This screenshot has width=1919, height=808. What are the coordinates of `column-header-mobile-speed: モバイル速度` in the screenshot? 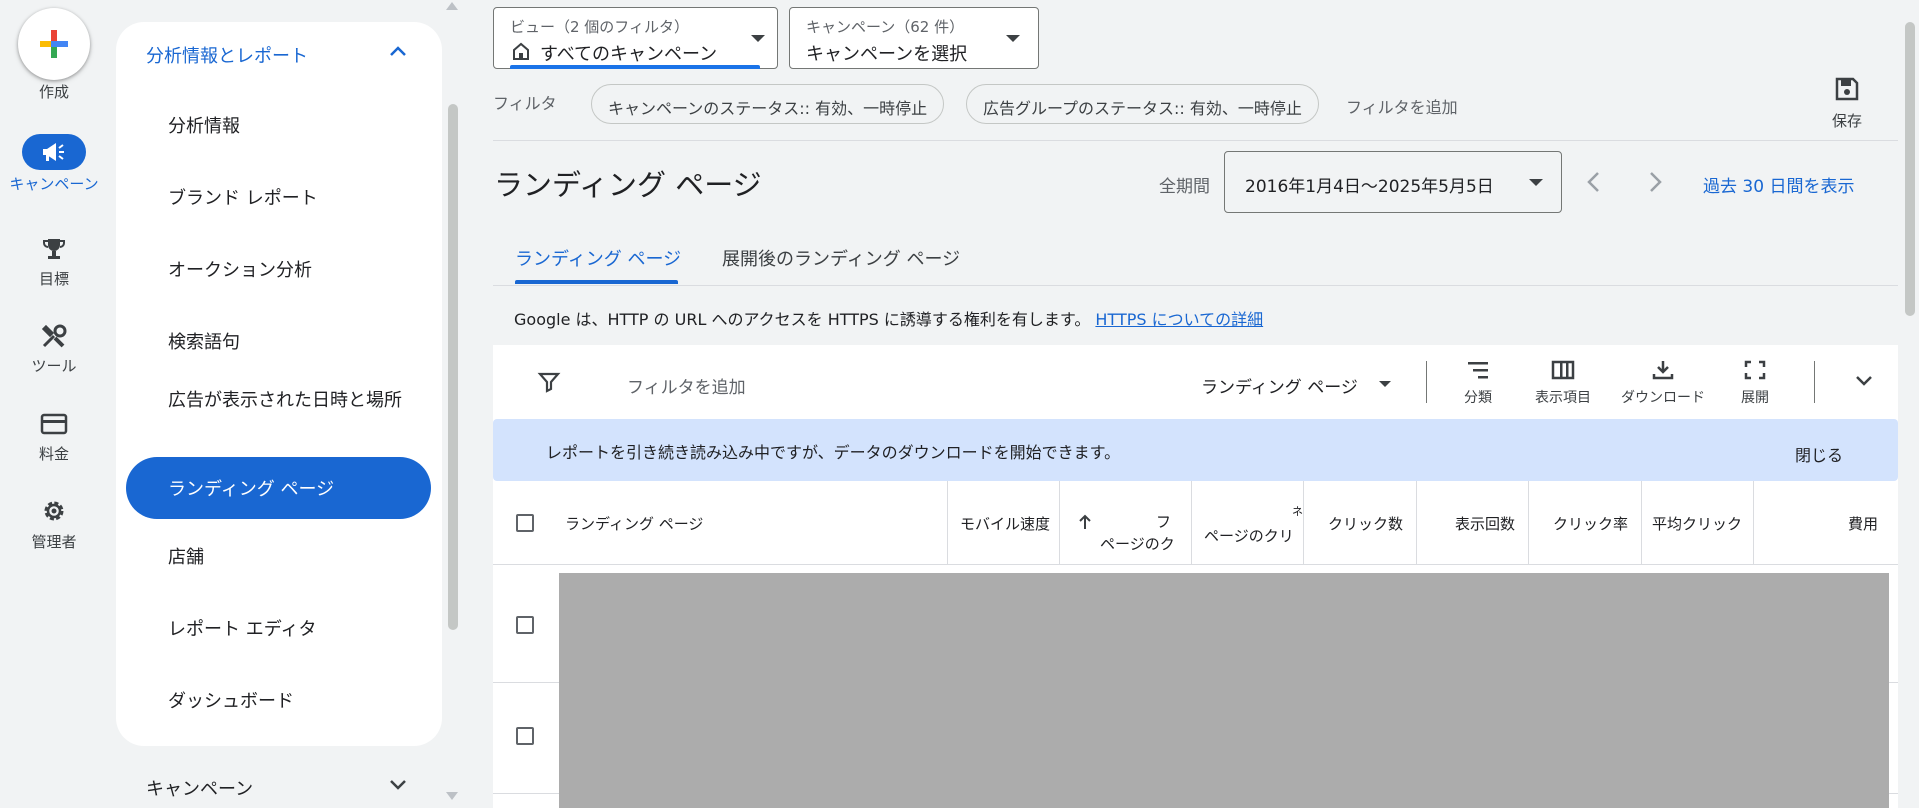 It's located at (1004, 523).